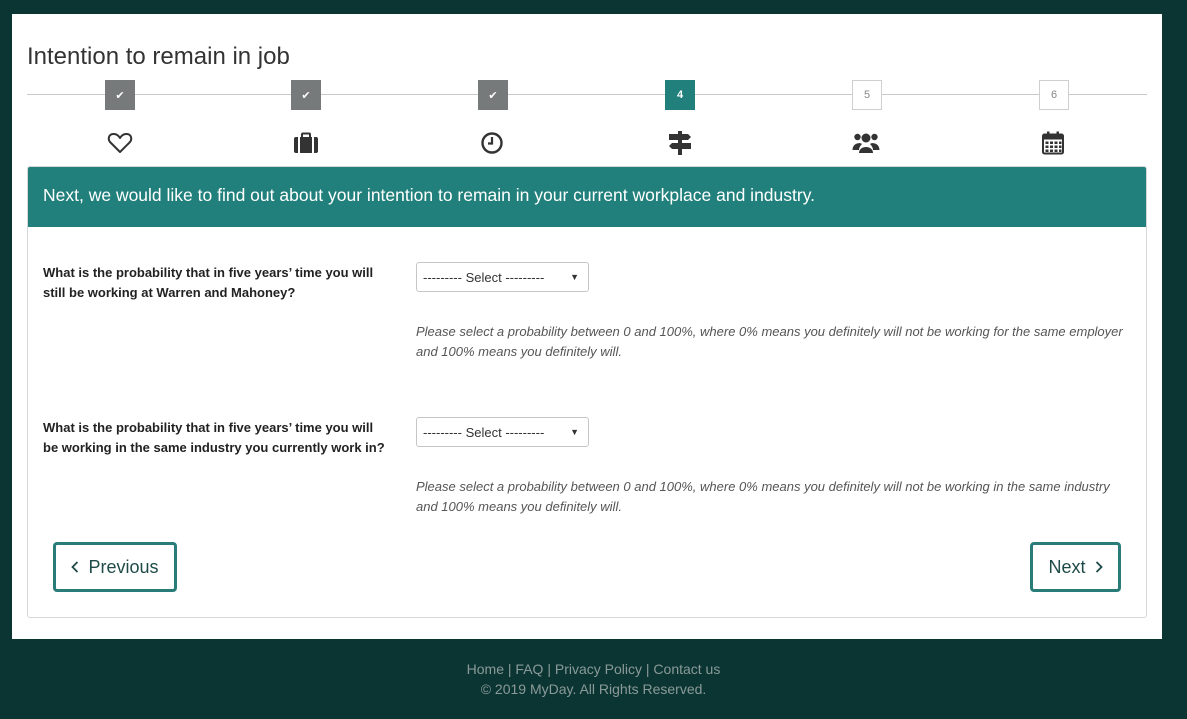  Describe the element at coordinates (158, 56) in the screenshot. I see `page-title: Intention to remain in job` at that location.